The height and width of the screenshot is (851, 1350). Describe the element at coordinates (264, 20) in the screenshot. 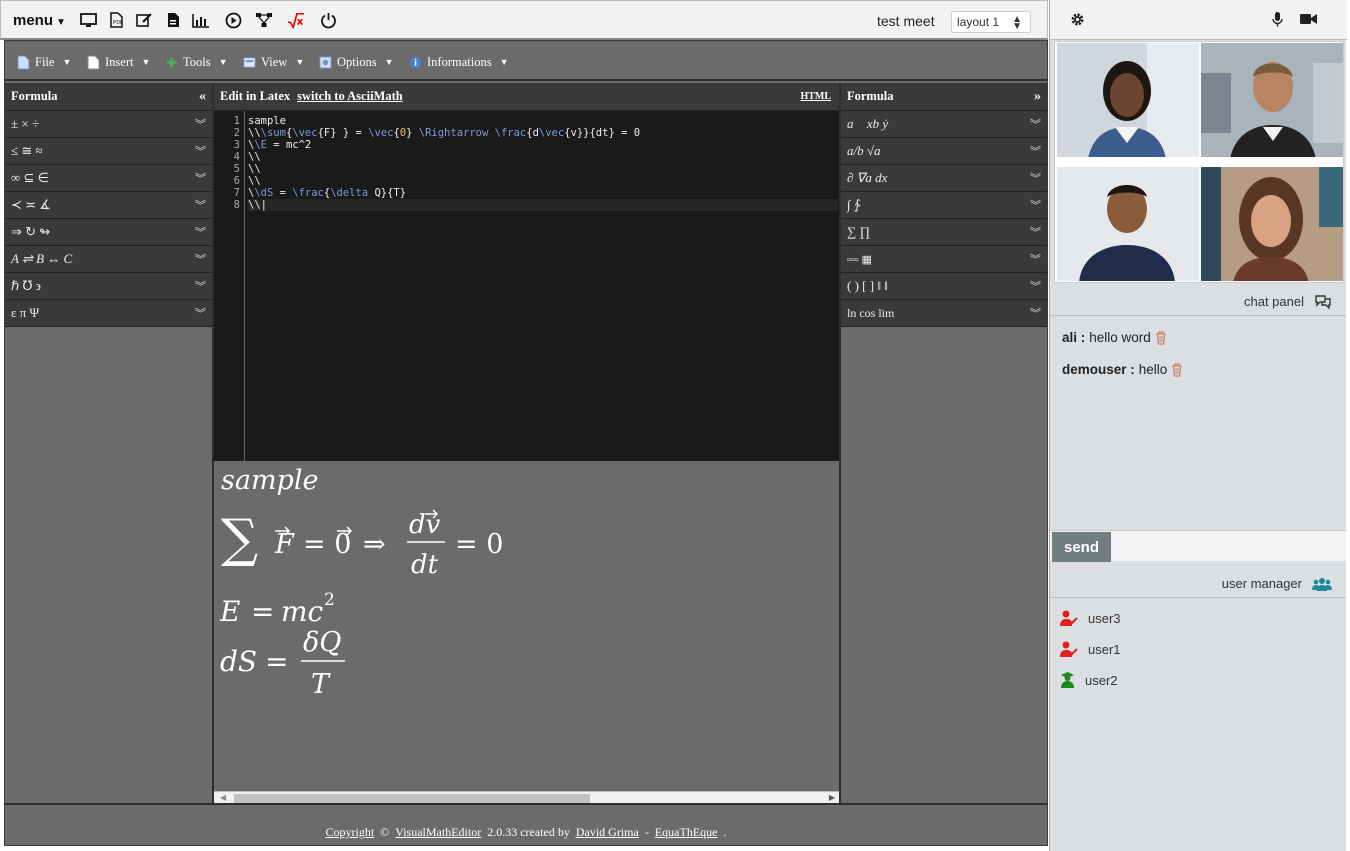

I see `network-icon` at that location.